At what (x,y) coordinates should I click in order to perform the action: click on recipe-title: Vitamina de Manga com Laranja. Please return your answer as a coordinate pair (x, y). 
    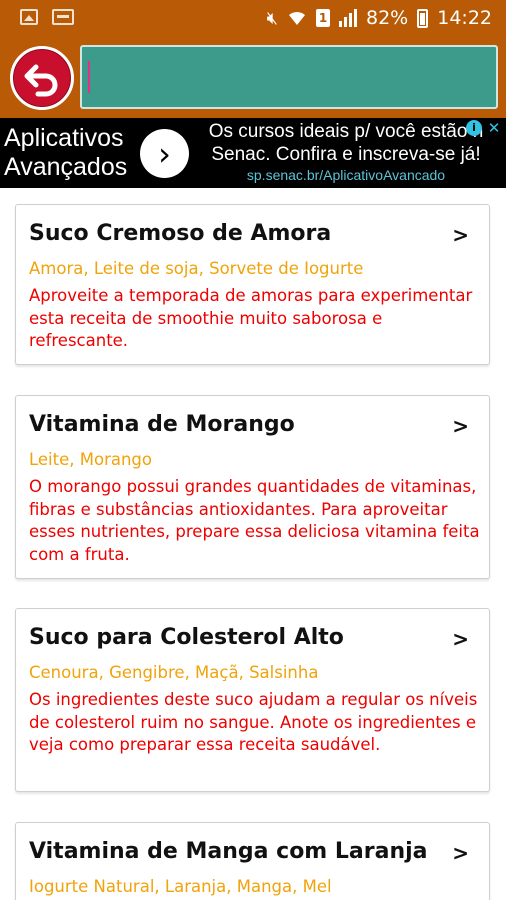
    Looking at the image, I should click on (228, 851).